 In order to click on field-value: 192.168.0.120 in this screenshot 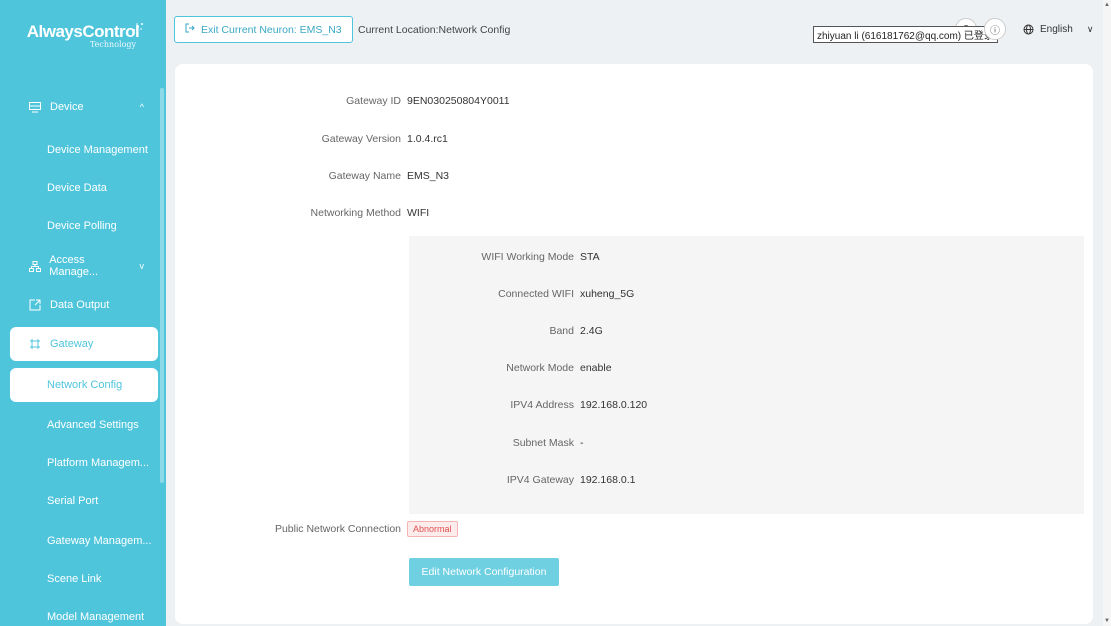, I will do `click(614, 405)`.